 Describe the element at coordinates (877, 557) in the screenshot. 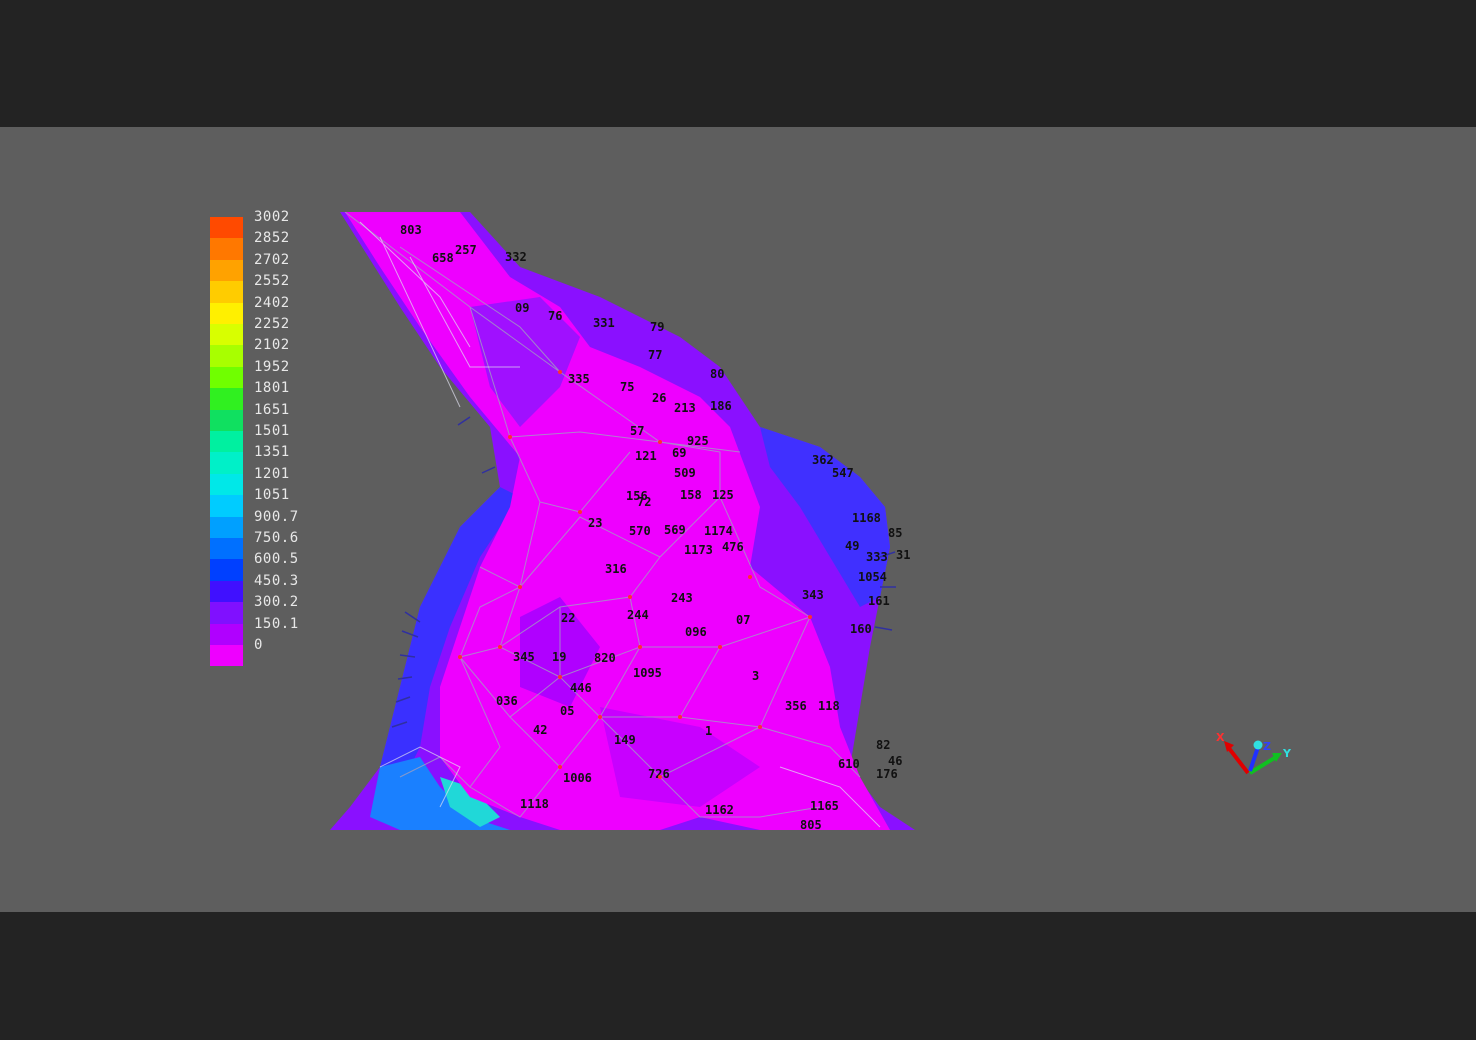

I see `node-label: 333` at that location.